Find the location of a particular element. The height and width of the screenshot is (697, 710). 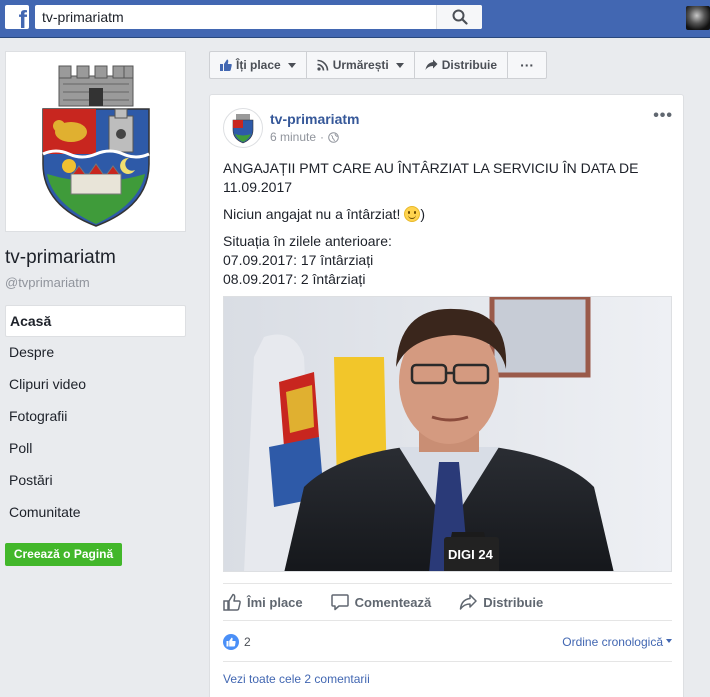

follow-label: Urmărești is located at coordinates (360, 65).